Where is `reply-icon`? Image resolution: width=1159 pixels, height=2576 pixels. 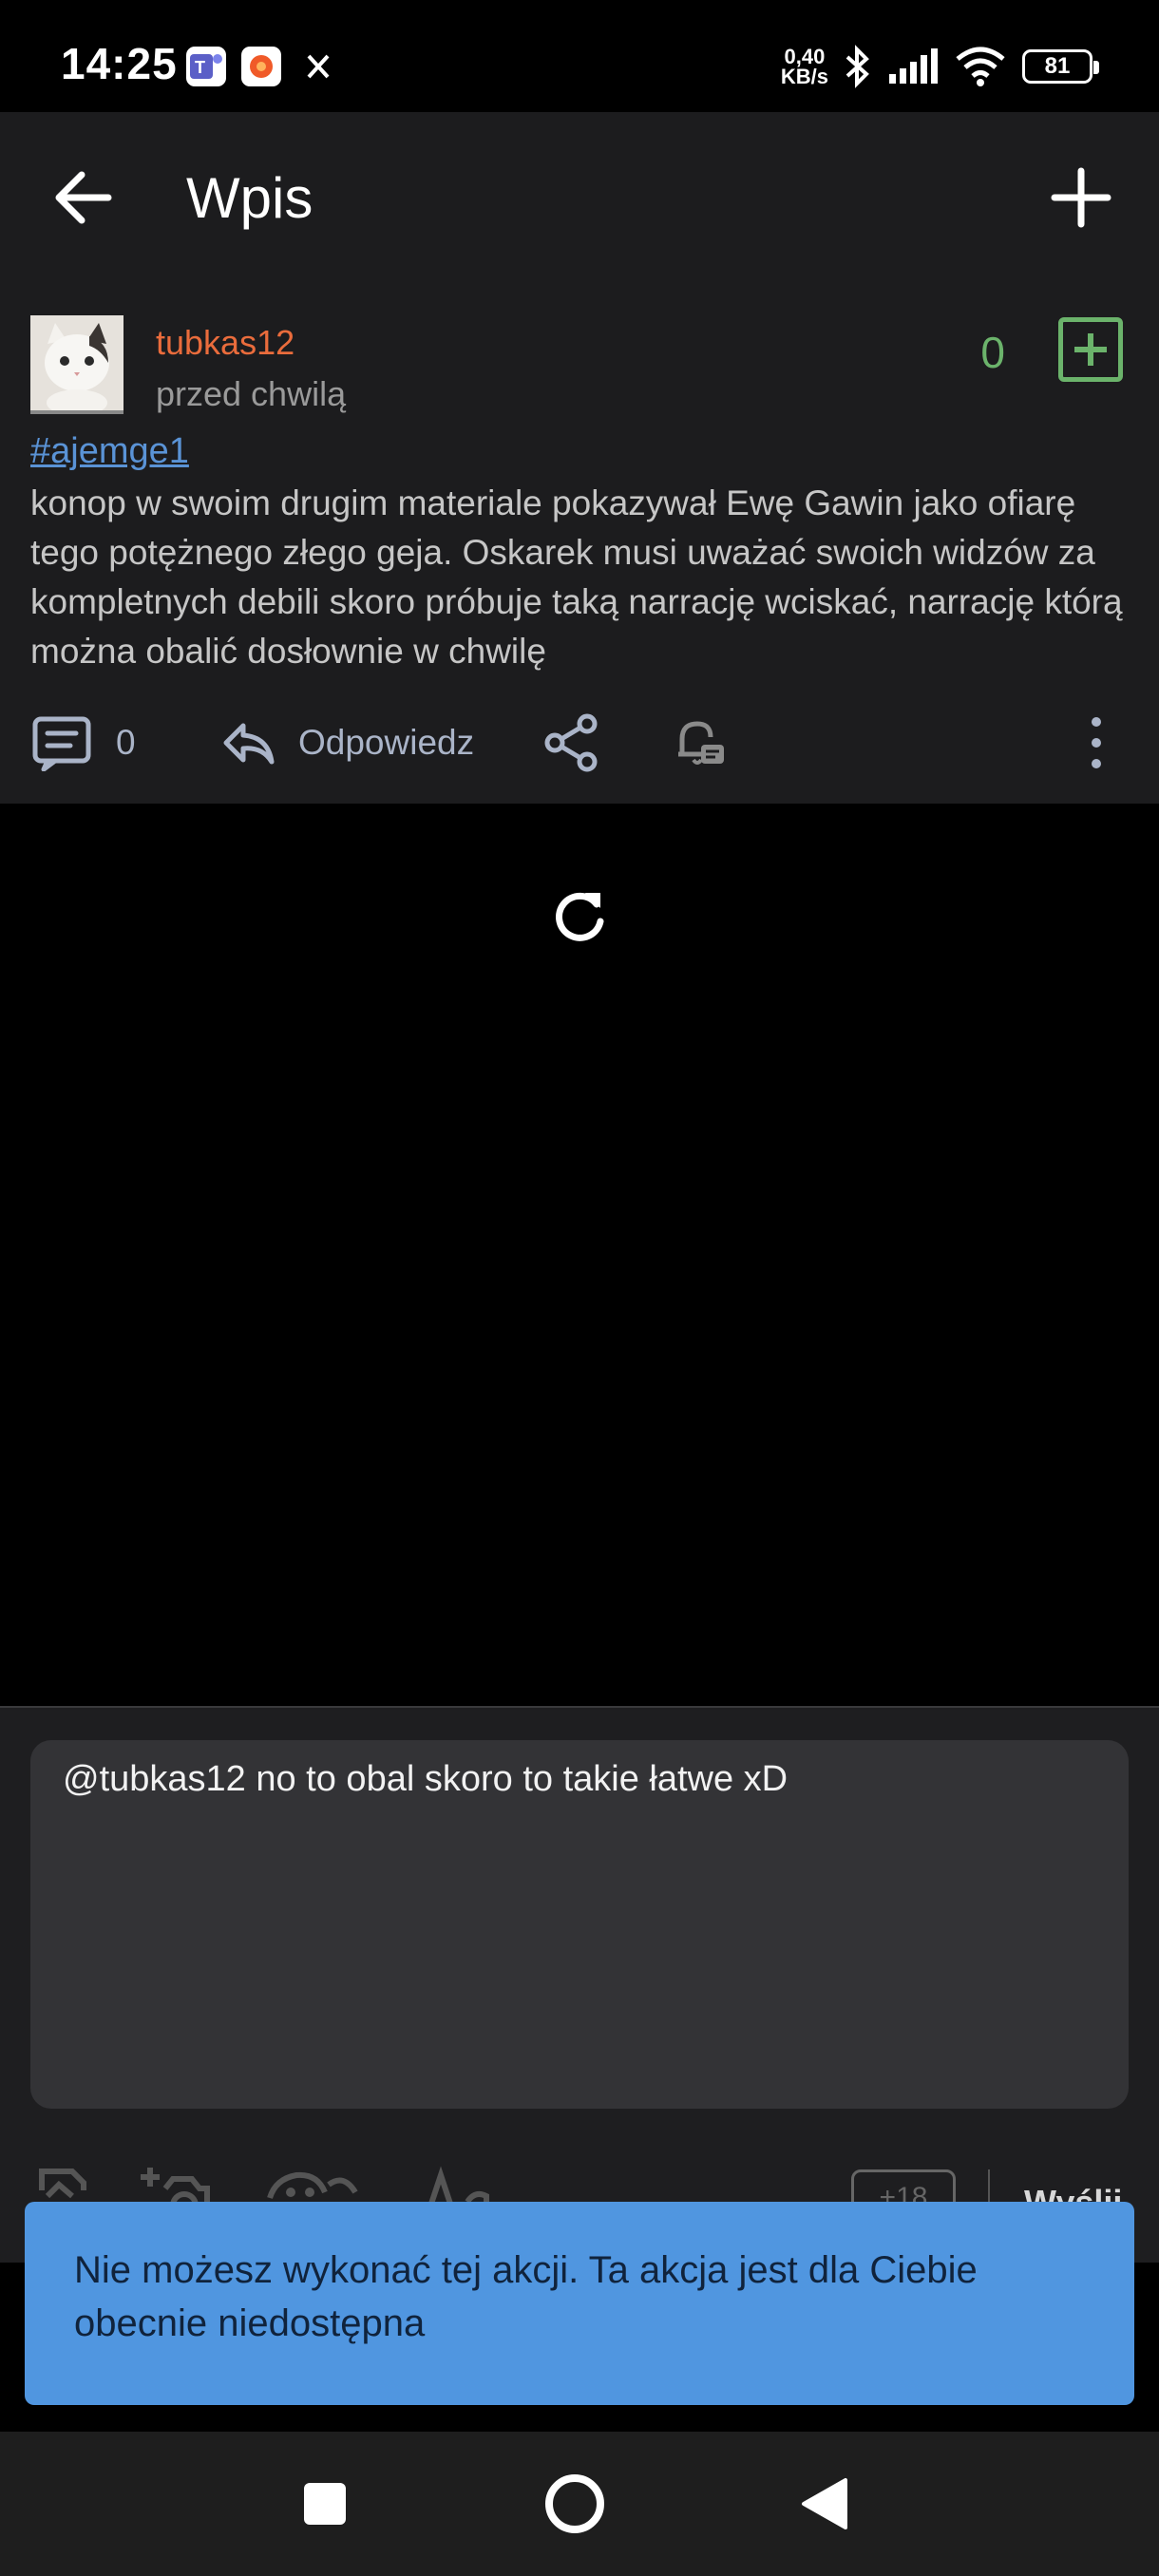 reply-icon is located at coordinates (249, 744).